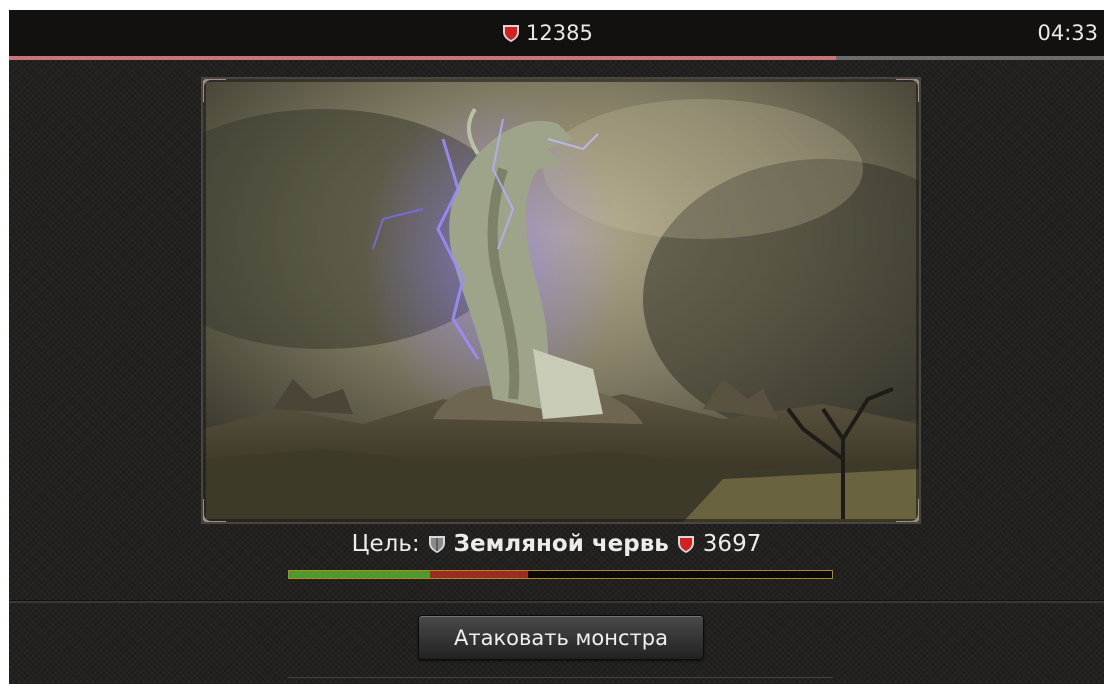  What do you see at coordinates (436, 544) in the screenshot?
I see `gray-shield-icon` at bounding box center [436, 544].